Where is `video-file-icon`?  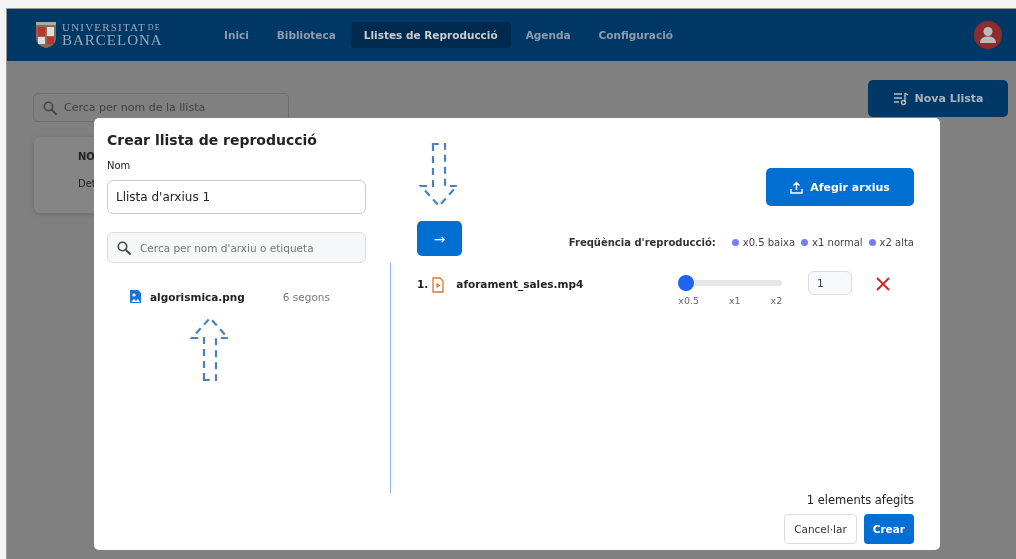 video-file-icon is located at coordinates (438, 285).